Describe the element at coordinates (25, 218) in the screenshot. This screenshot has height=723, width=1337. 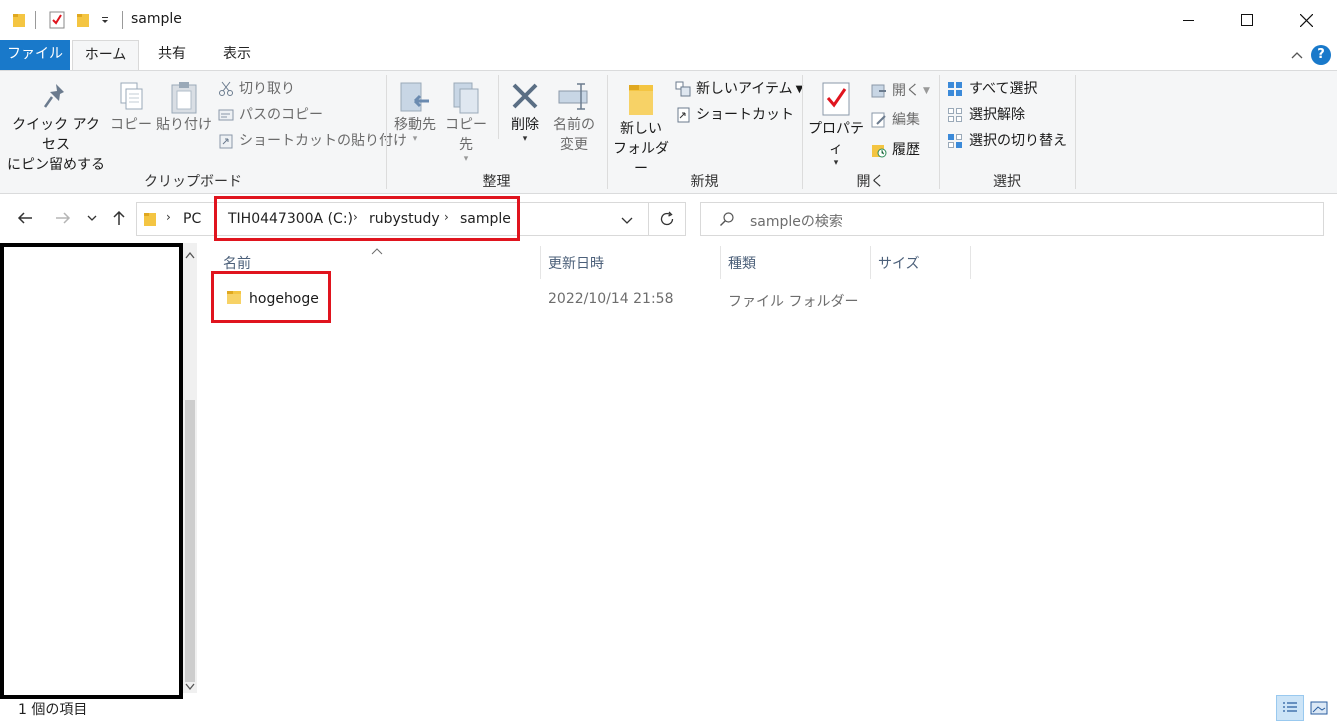
I see `back-arrow-icon` at that location.